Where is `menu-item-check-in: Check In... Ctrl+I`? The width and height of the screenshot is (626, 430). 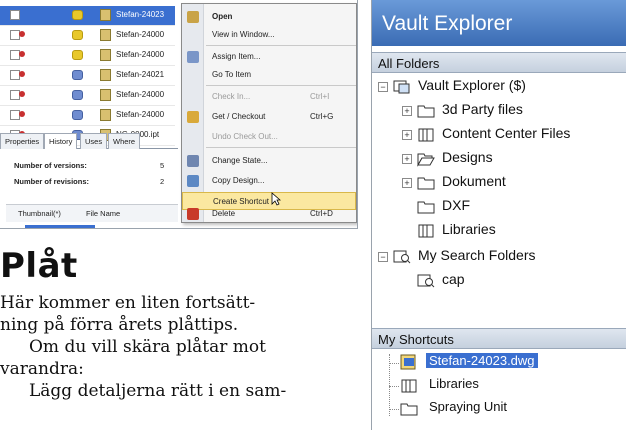 menu-item-check-in: Check In... Ctrl+I is located at coordinates (269, 97).